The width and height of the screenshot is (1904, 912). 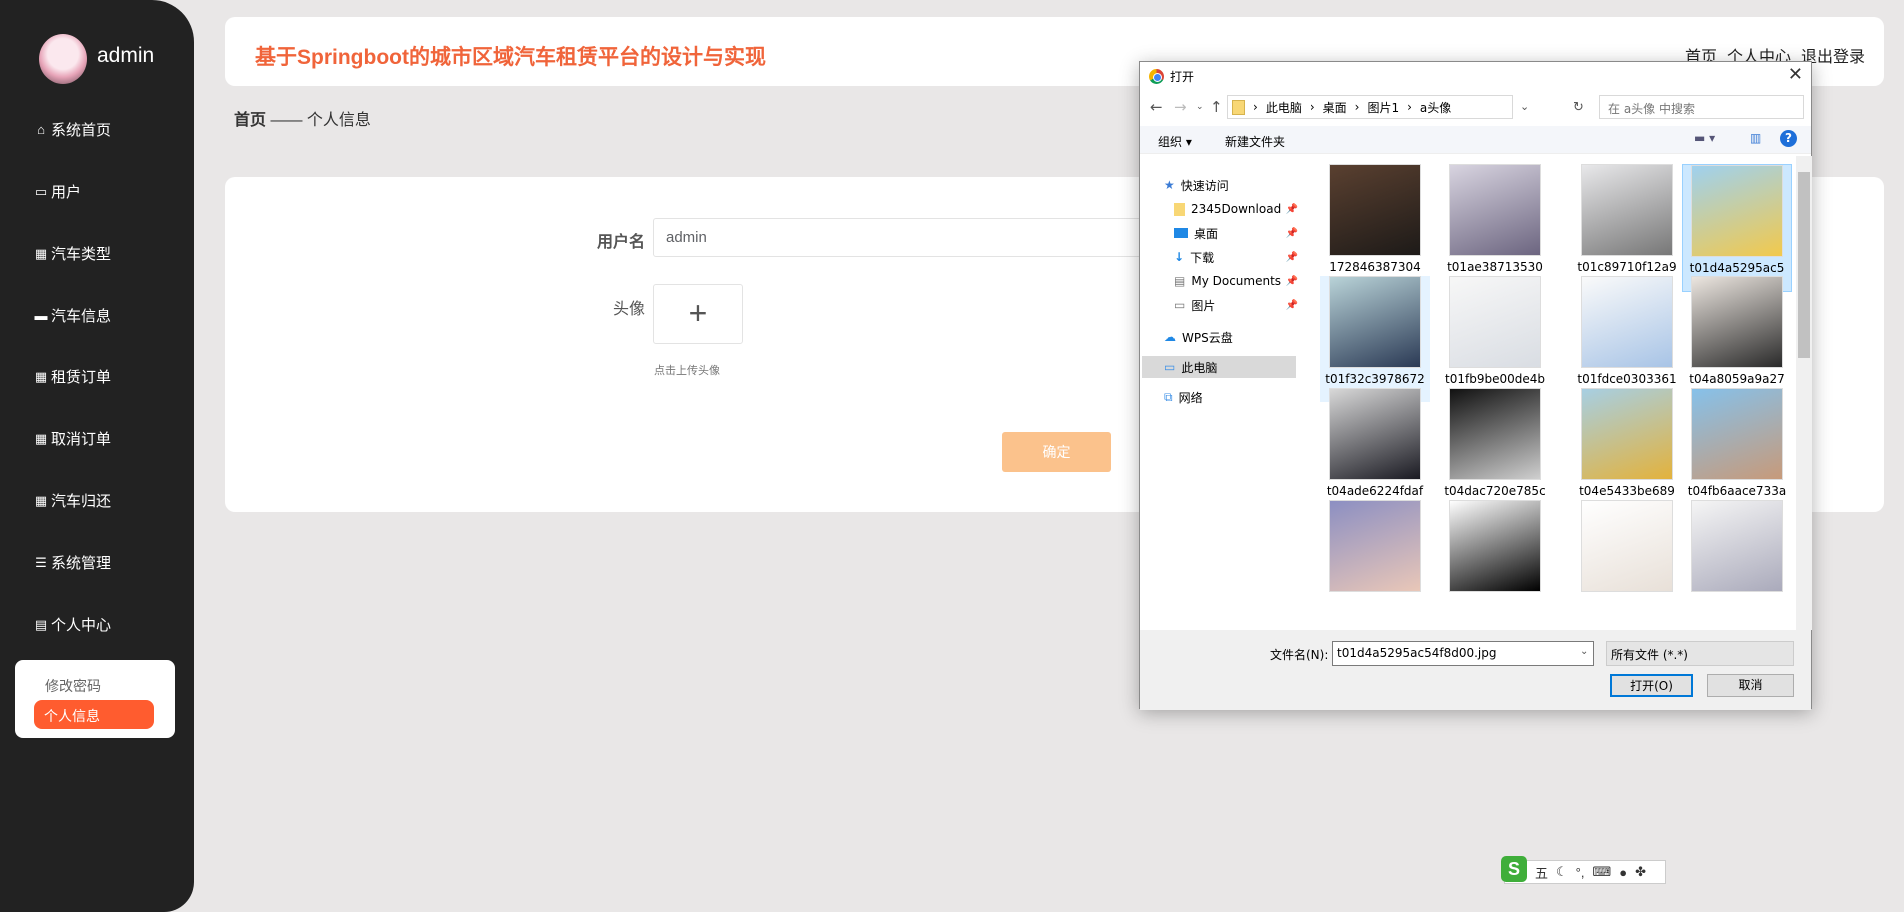 I want to click on view-icon: ▬ ▾, so click(x=1704, y=138).